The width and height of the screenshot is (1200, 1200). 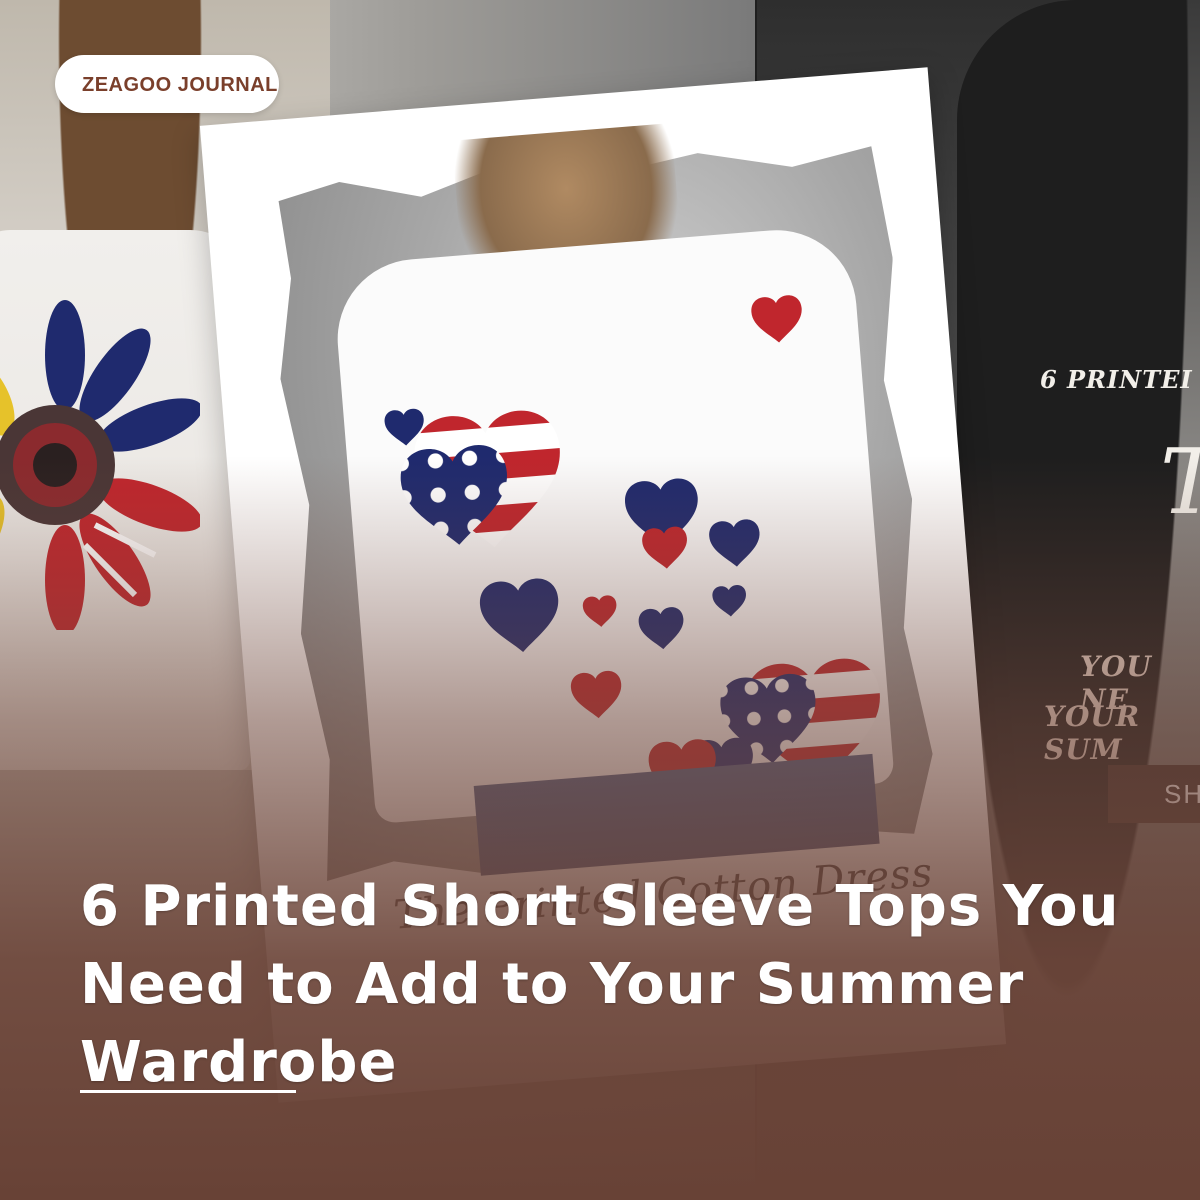 I want to click on shop-button: SH, so click(x=1154, y=794).